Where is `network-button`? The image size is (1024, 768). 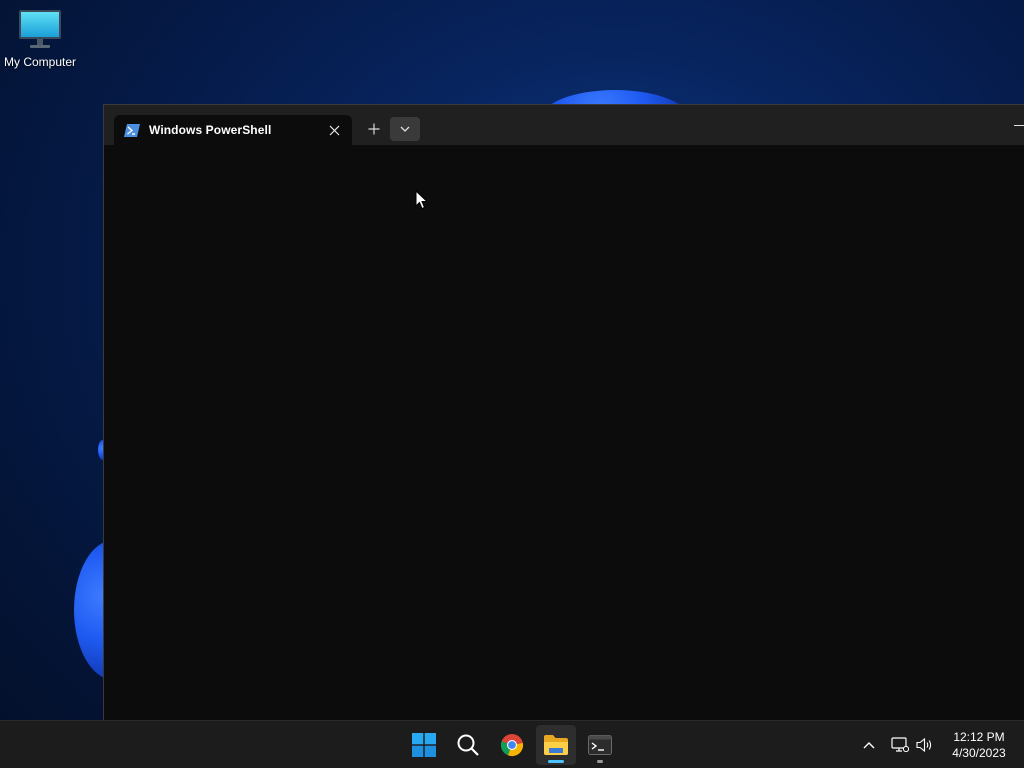
network-button is located at coordinates (900, 745).